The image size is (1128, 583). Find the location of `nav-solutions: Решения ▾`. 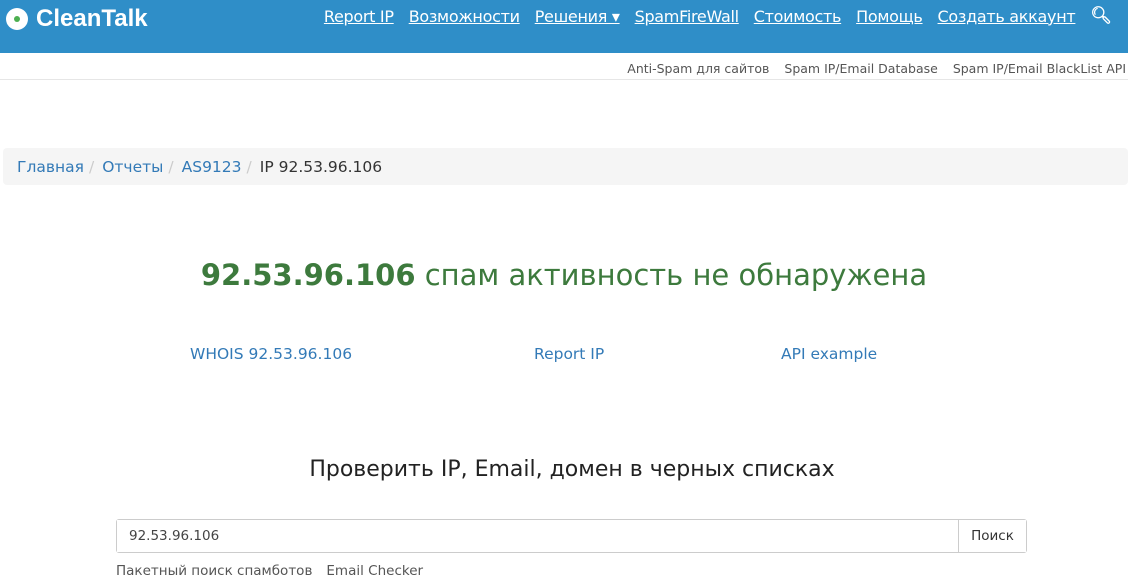

nav-solutions: Решения ▾ is located at coordinates (577, 16).